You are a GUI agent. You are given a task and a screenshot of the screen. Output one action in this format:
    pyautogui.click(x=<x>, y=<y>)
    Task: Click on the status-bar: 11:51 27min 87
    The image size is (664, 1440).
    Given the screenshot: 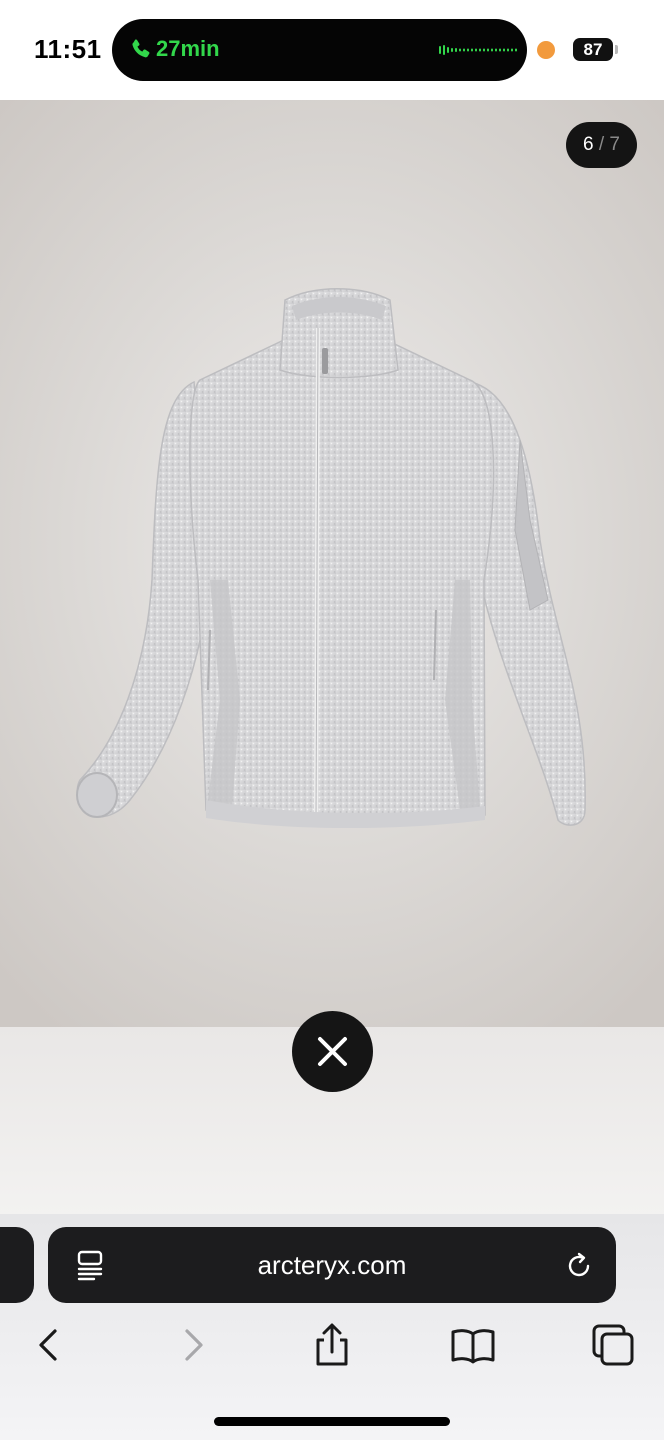 What is the action you would take?
    pyautogui.click(x=332, y=50)
    